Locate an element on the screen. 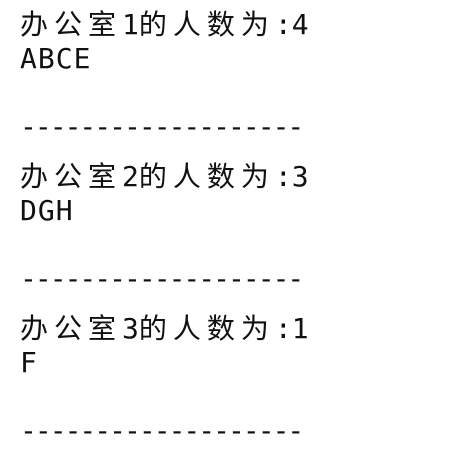 This screenshot has width=458, height=458. office-count-line: 办公室1的人数为:4 is located at coordinates (230, 25).